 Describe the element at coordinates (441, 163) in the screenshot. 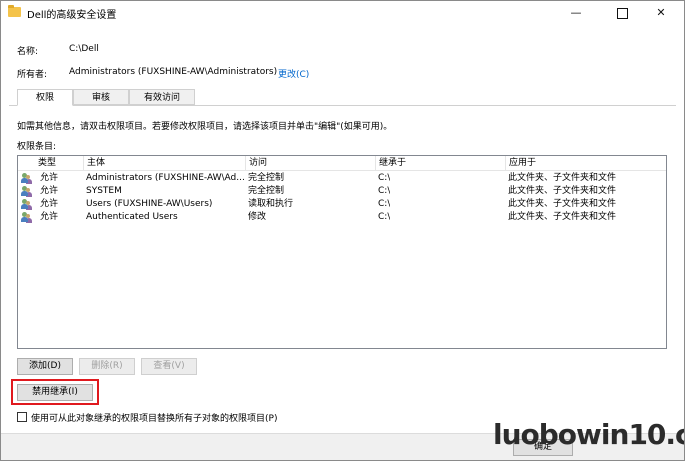

I see `column-inherited-from: 继承于` at that location.